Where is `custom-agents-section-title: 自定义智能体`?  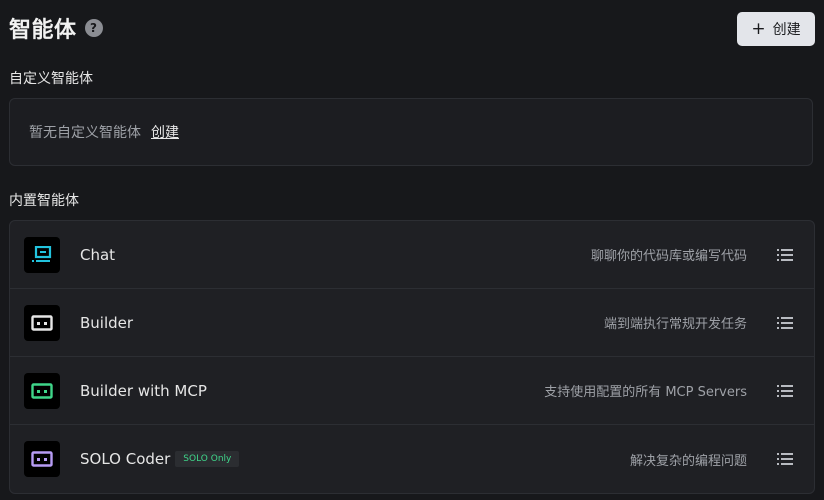
custom-agents-section-title: 自定义智能体 is located at coordinates (51, 79).